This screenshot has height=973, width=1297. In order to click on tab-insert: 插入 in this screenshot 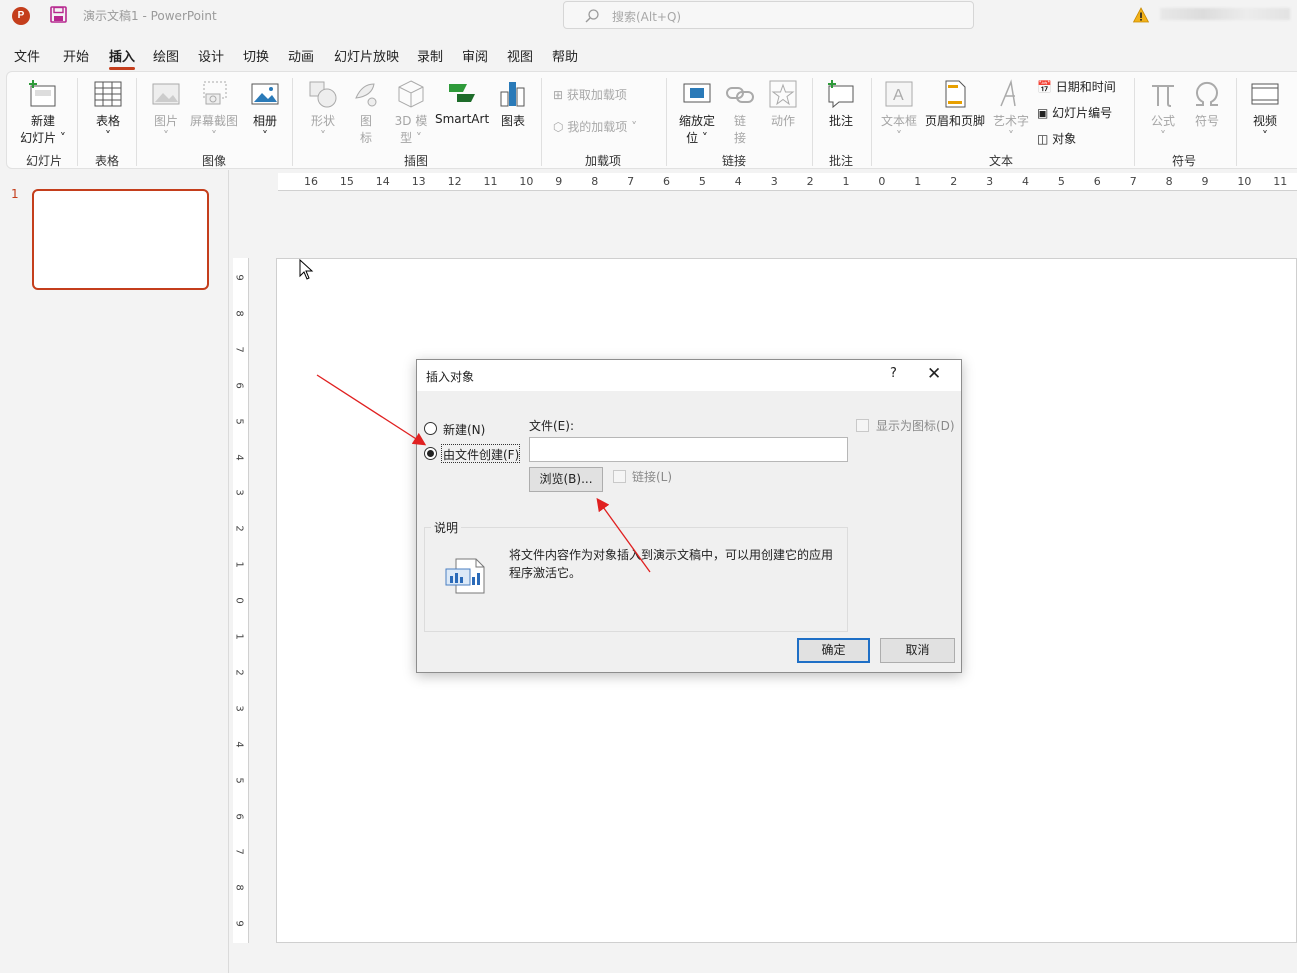, I will do `click(122, 58)`.